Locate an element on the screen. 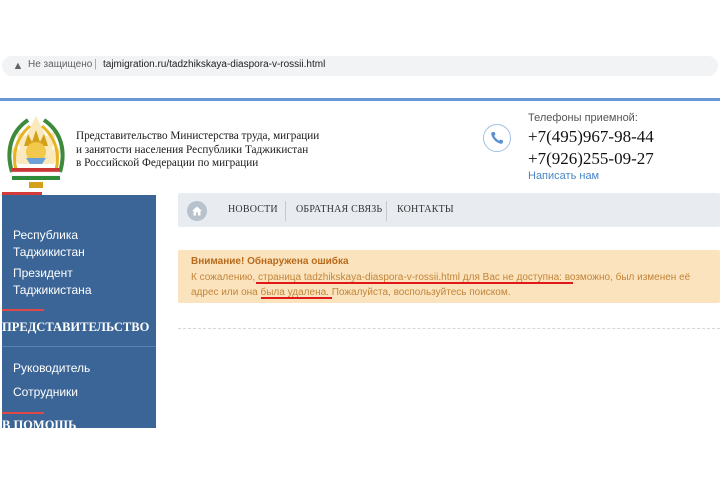 This screenshot has height=480, width=720. error-title: Внимание! Обнаружена ошибка is located at coordinates (270, 261).